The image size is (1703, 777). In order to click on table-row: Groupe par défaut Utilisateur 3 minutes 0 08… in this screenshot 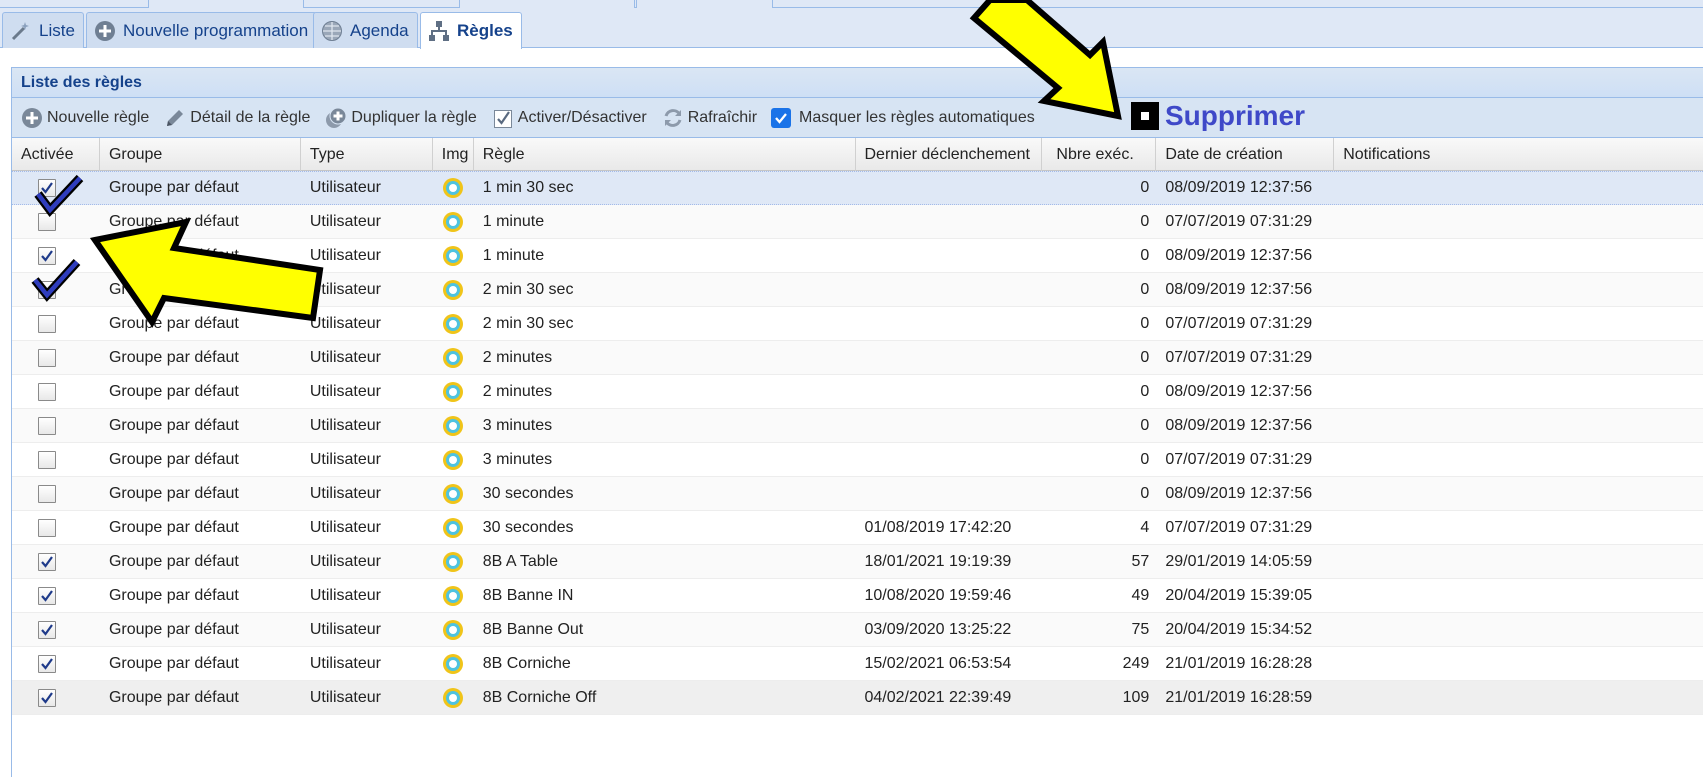, I will do `click(857, 426)`.